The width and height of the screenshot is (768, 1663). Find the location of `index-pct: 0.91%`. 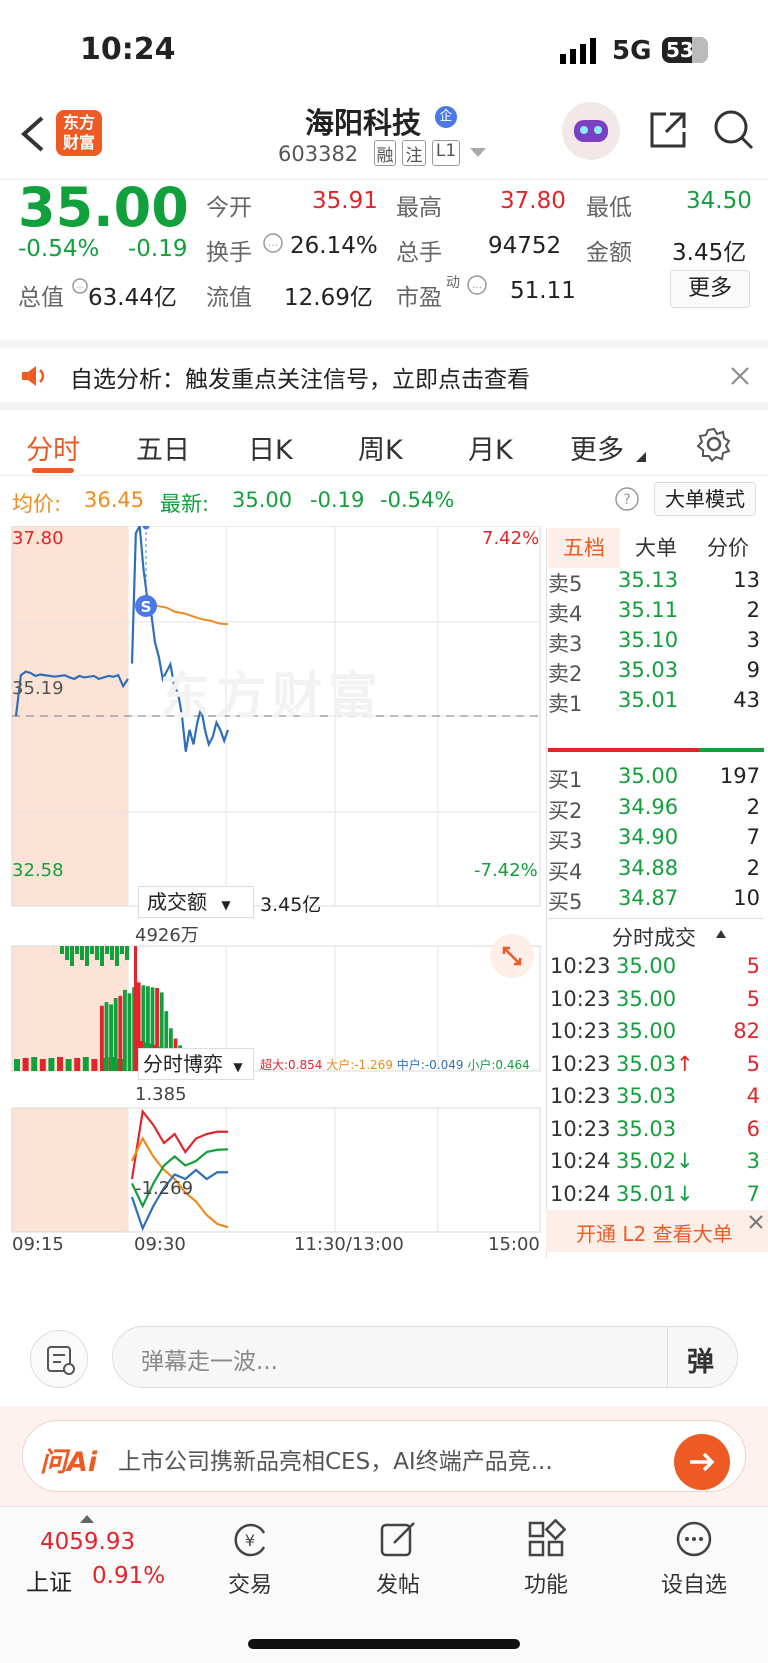

index-pct: 0.91% is located at coordinates (128, 1576).